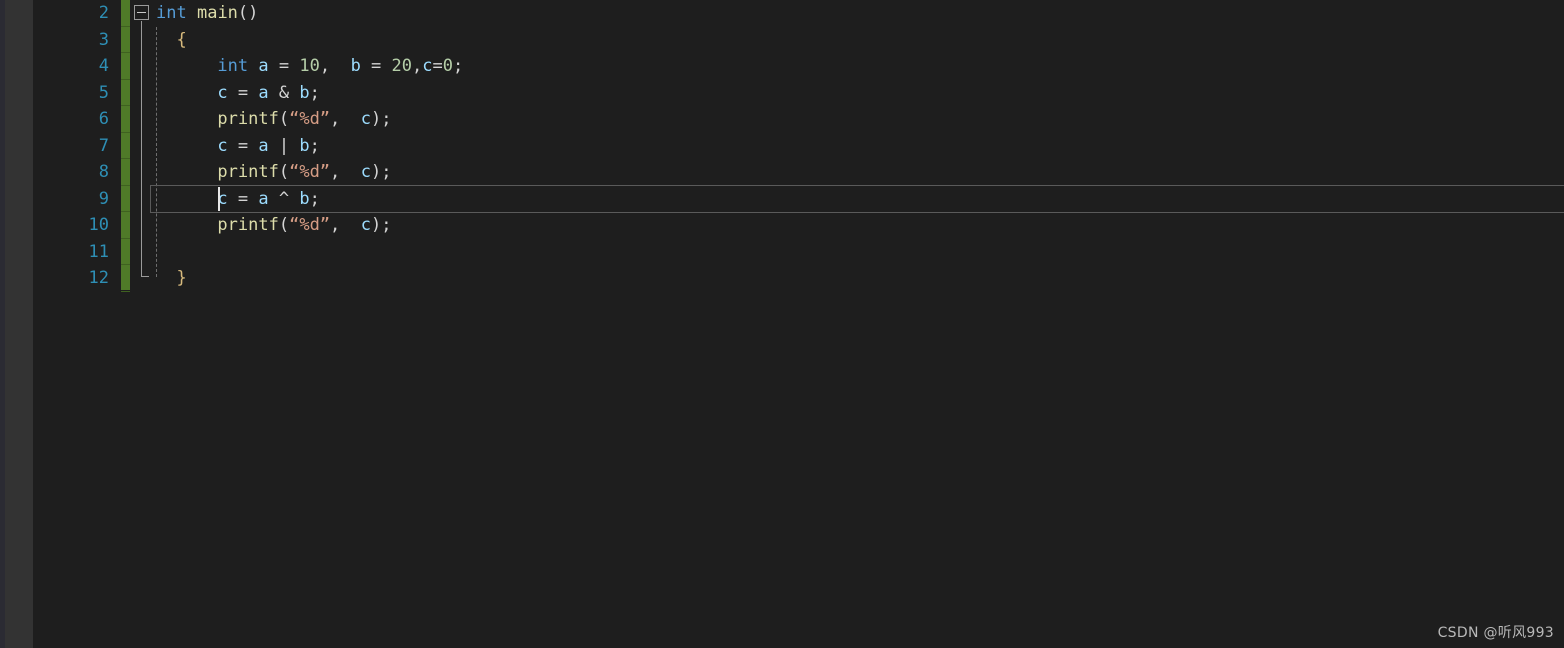 The width and height of the screenshot is (1564, 648). I want to click on code-line: int main(), so click(207, 13).